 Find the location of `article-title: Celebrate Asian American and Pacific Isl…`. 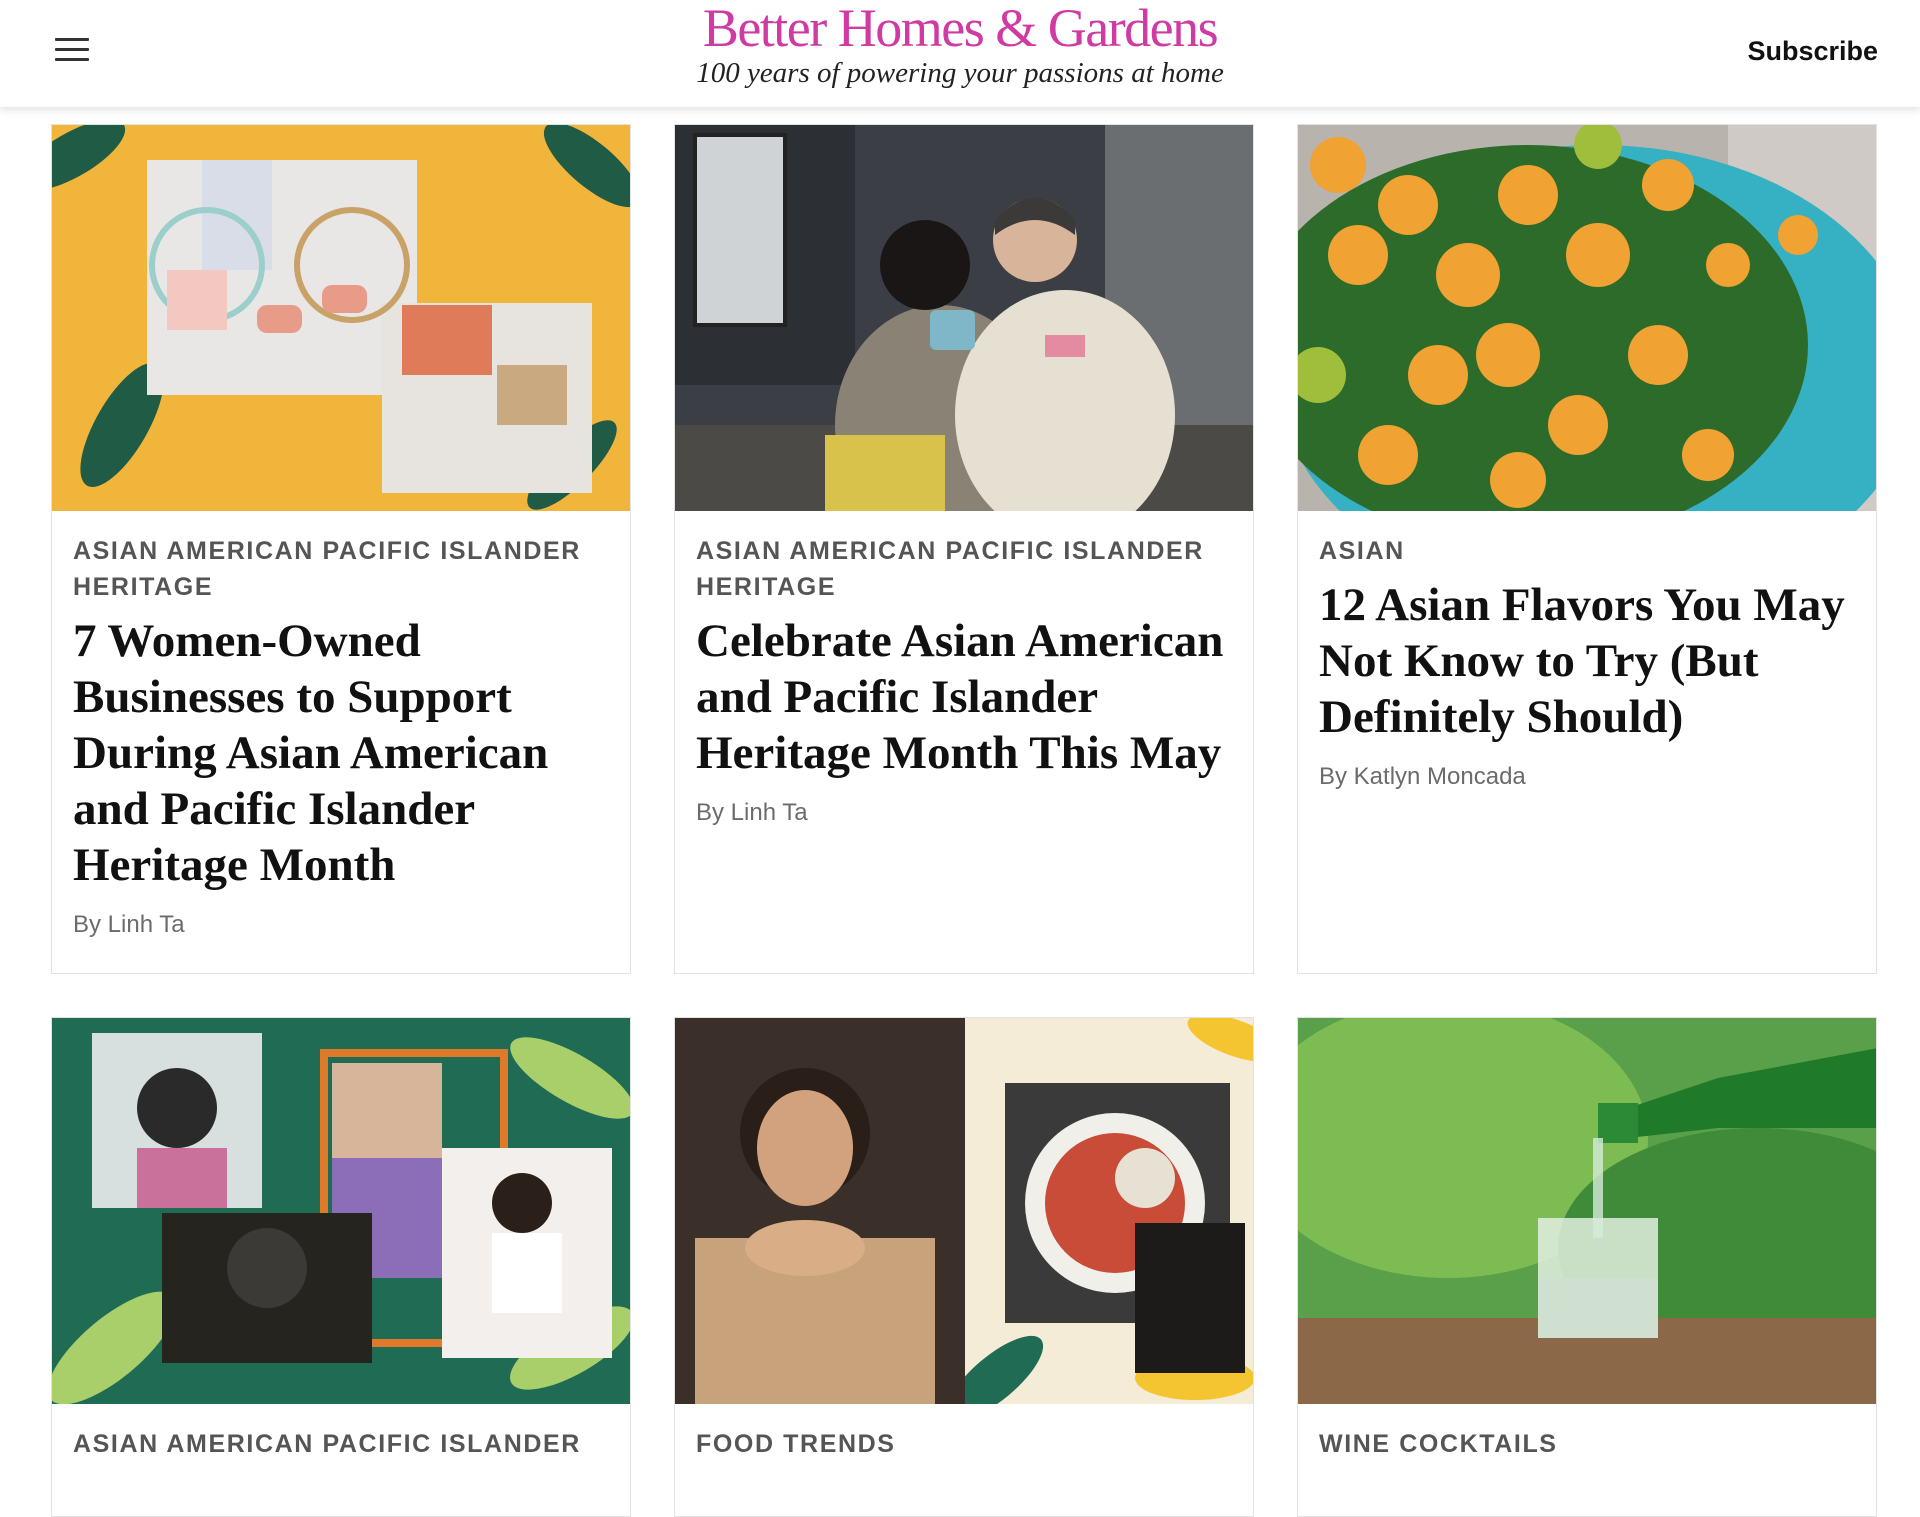

article-title: Celebrate Asian American and Pacific Isl… is located at coordinates (964, 697).